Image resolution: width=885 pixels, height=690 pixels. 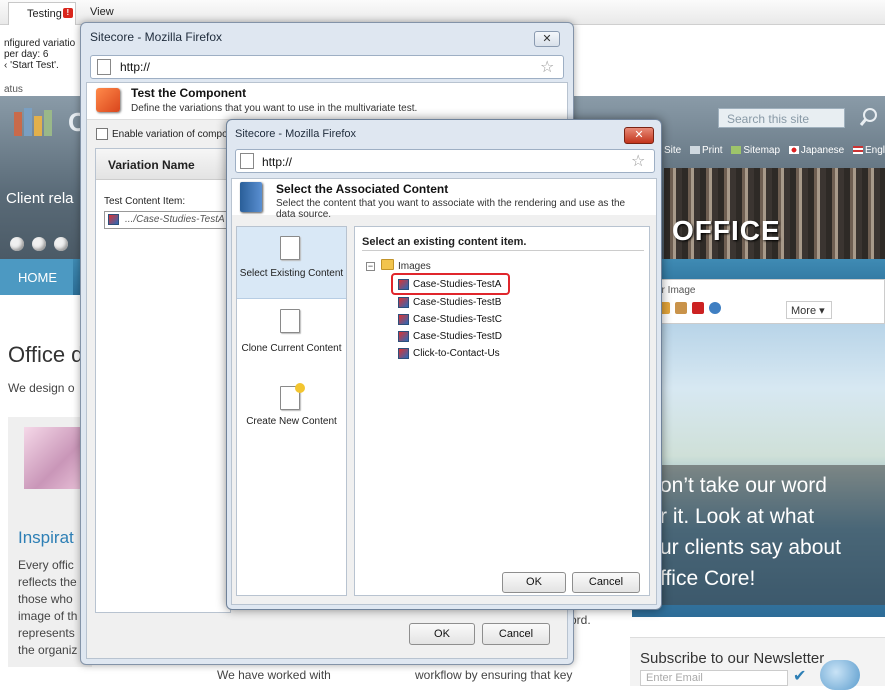 I want to click on document-icon, so click(x=290, y=248).